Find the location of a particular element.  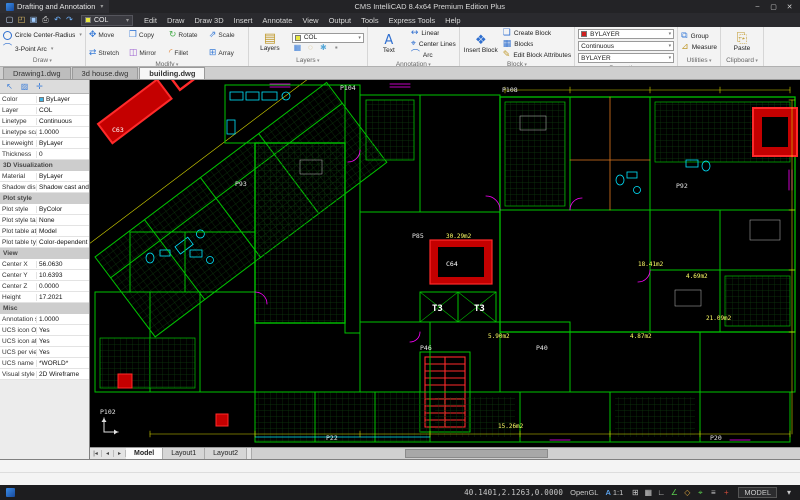

menu-item: Insert is located at coordinates (243, 20).